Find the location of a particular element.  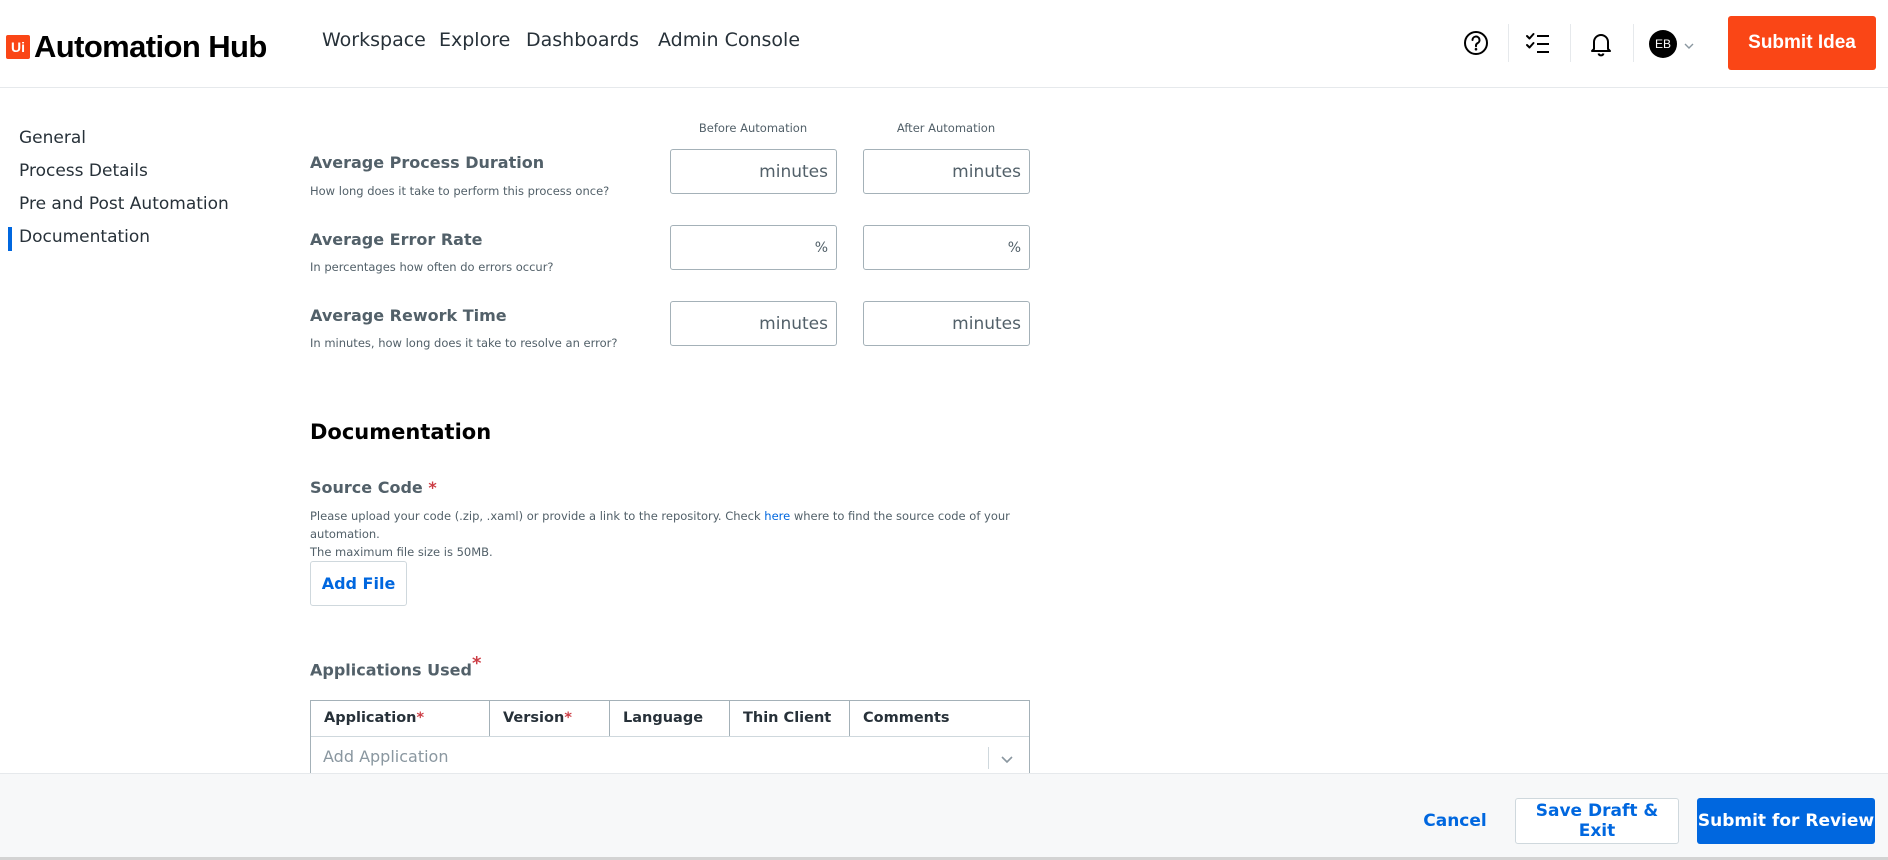

applications-used-label-text: Applications Used is located at coordinates (391, 670).